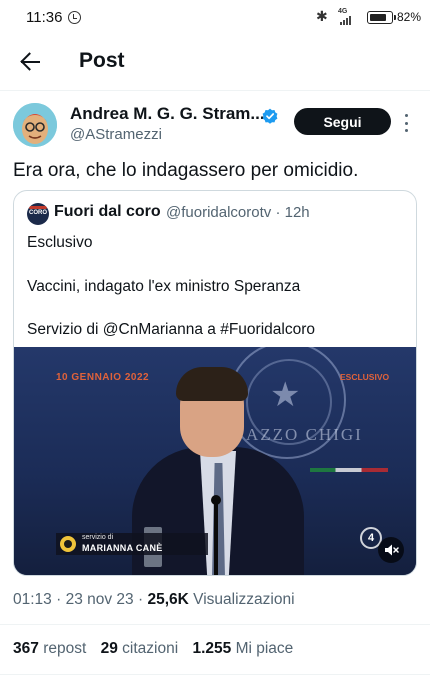 The image size is (430, 680). Describe the element at coordinates (140, 648) in the screenshot. I see `quotes-stat: 29 citazioni` at that location.